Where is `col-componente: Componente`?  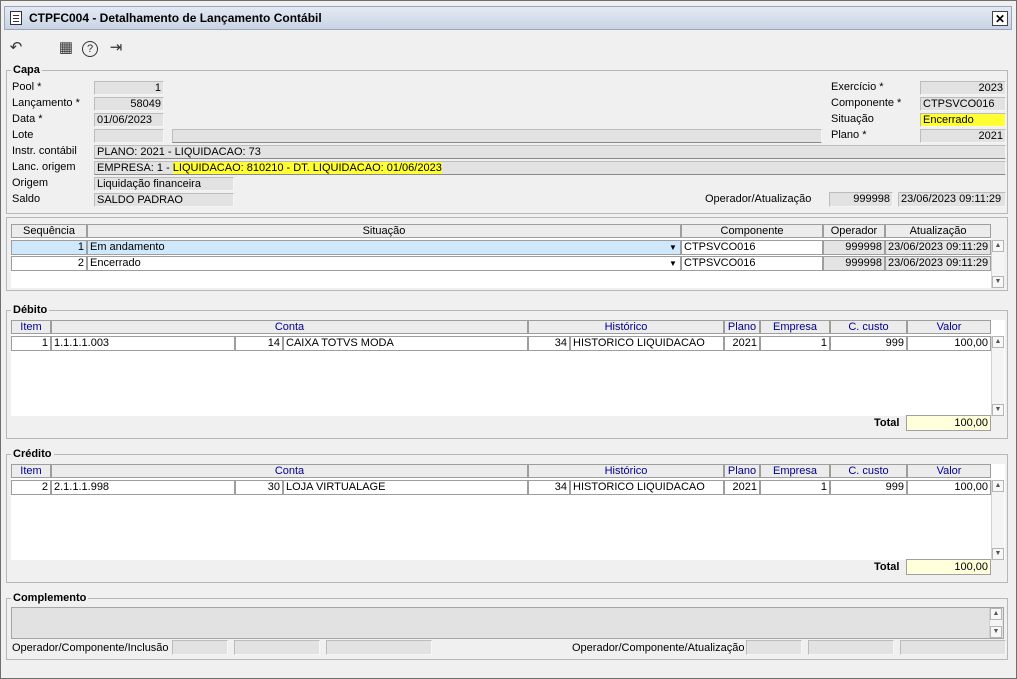 col-componente: Componente is located at coordinates (752, 231).